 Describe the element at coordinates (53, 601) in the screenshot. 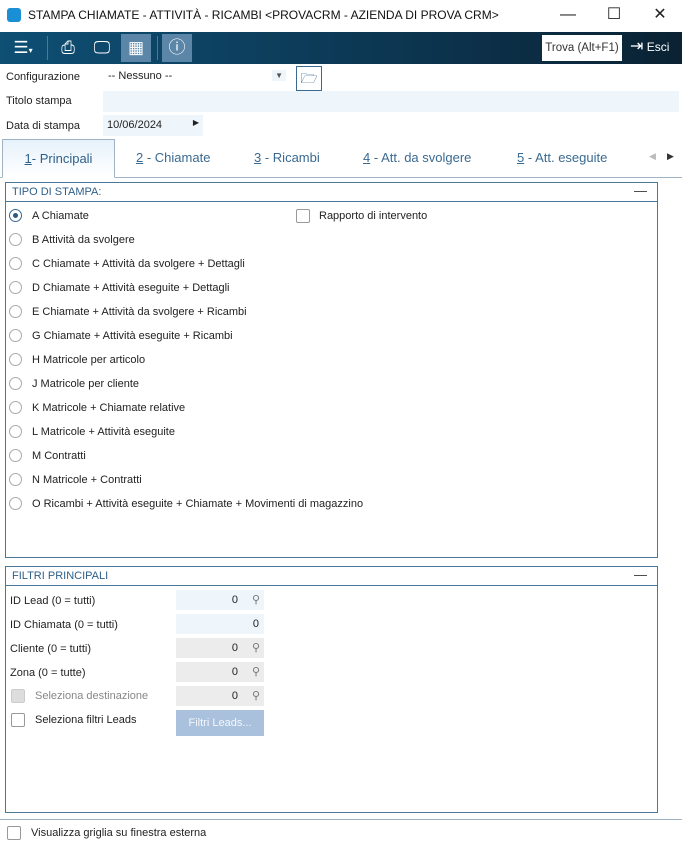

I see `id-lead-label: ID Lead (0 = tutti)` at that location.